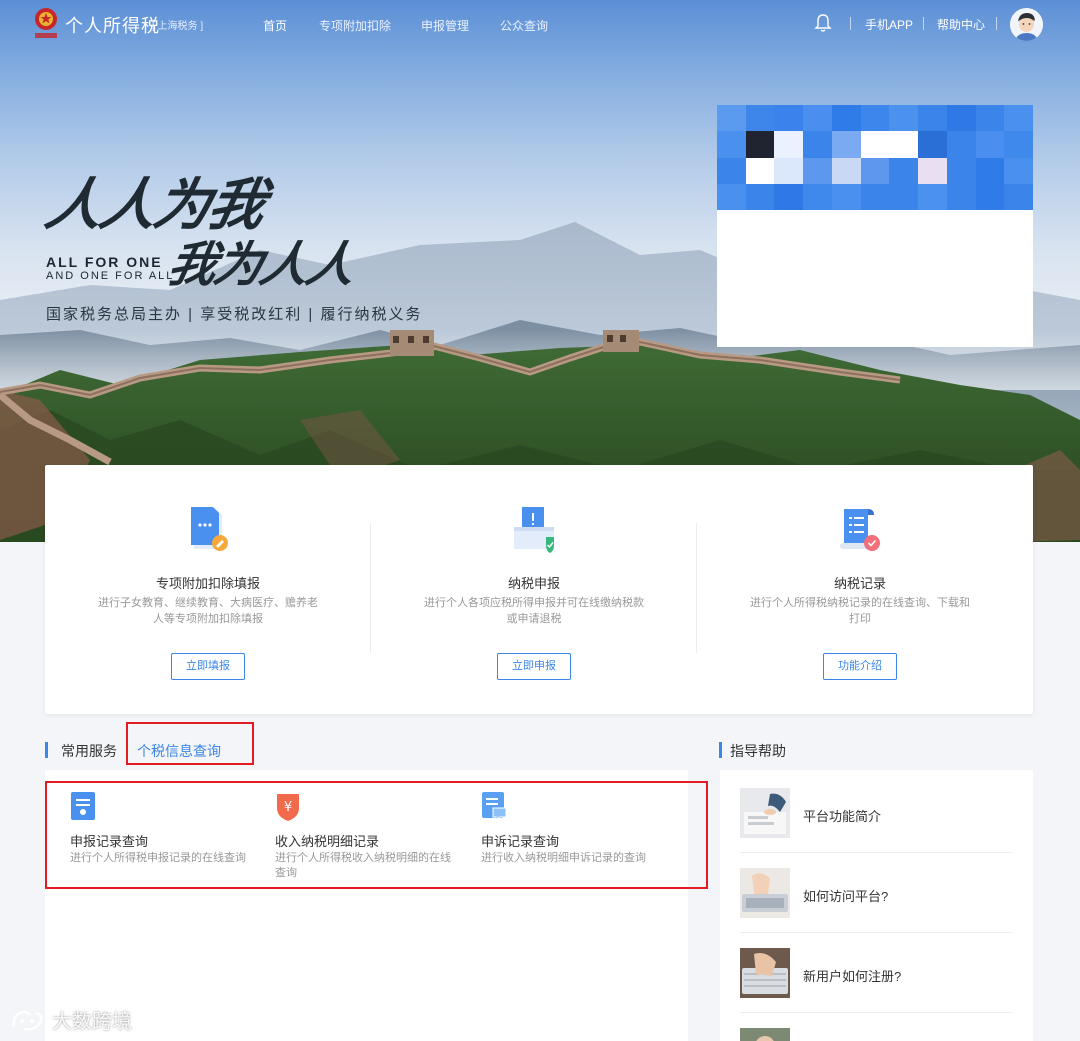 This screenshot has width=1080, height=1041. I want to click on service-description: 进行个人各项应税所得申报并可在线缴纳税款或申请退税, so click(534, 611).